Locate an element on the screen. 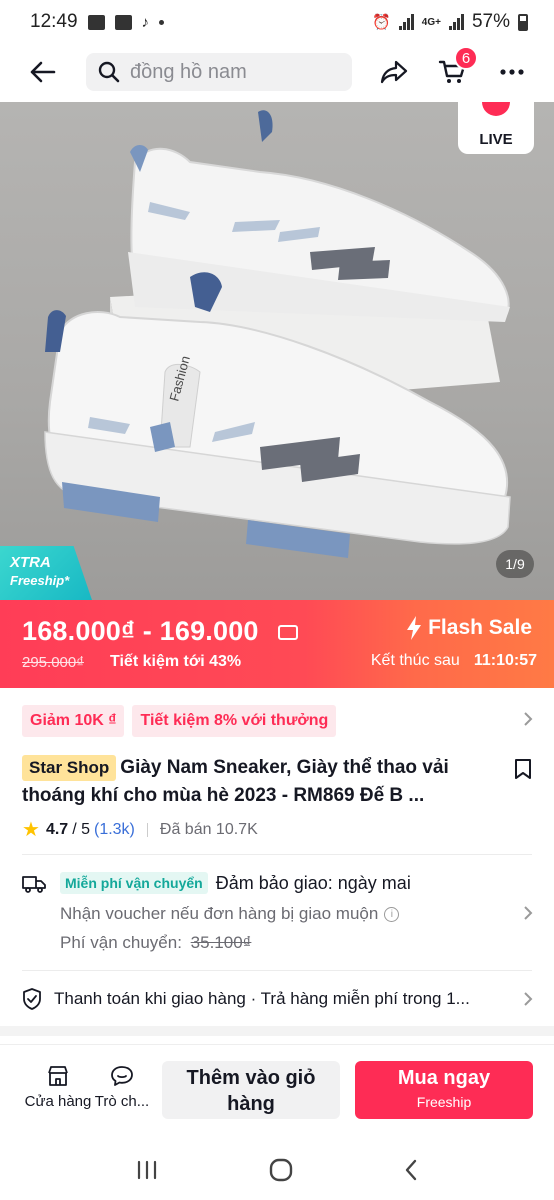 The height and width of the screenshot is (1200, 554). back-nav-icon is located at coordinates (411, 1170).